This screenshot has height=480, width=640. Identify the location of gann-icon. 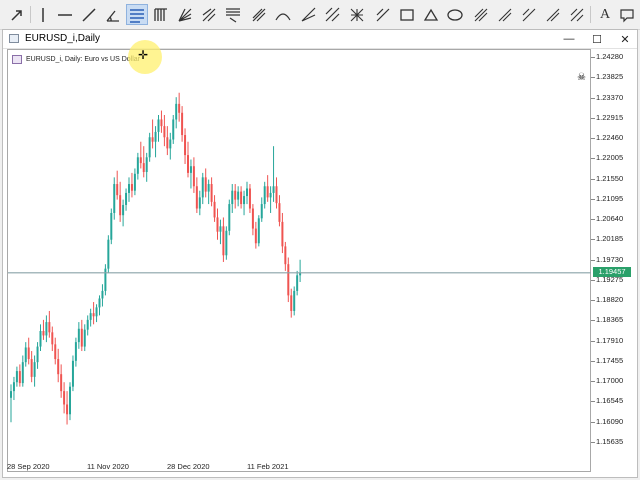
(309, 14).